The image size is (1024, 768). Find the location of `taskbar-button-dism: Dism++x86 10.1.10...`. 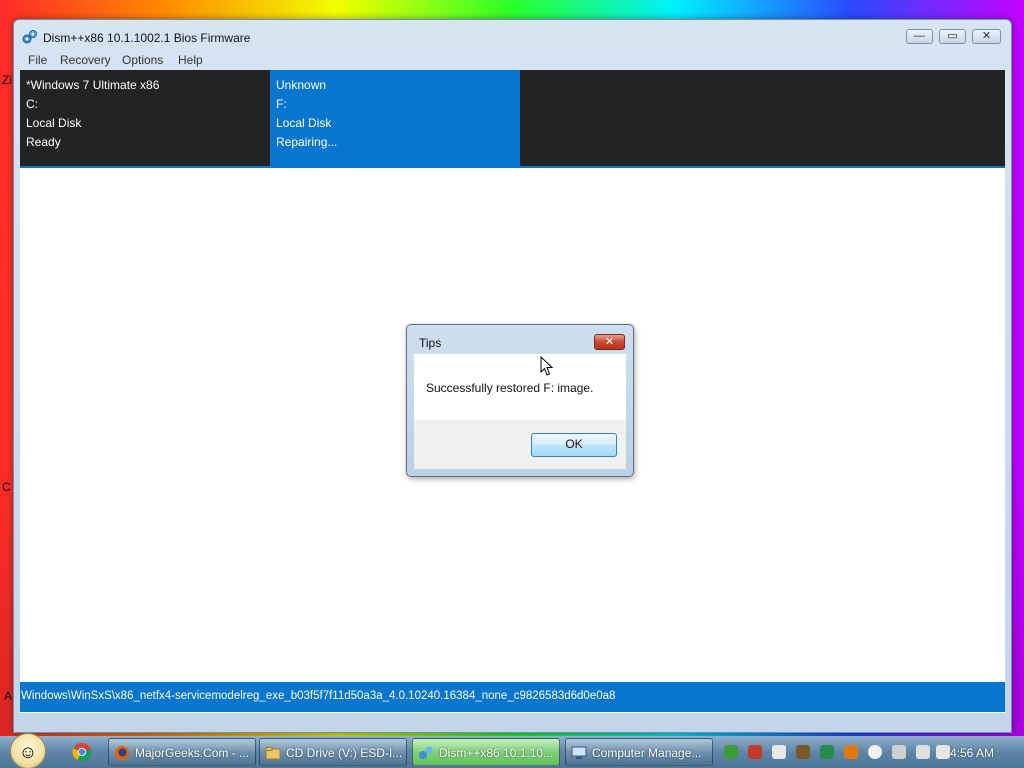

taskbar-button-dism: Dism++x86 10.1.10... is located at coordinates (486, 752).